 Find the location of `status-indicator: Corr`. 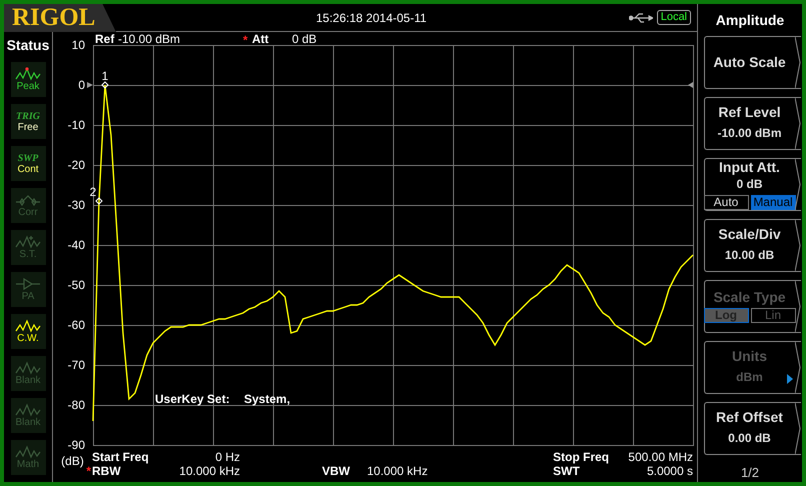

status-indicator: Corr is located at coordinates (28, 205).